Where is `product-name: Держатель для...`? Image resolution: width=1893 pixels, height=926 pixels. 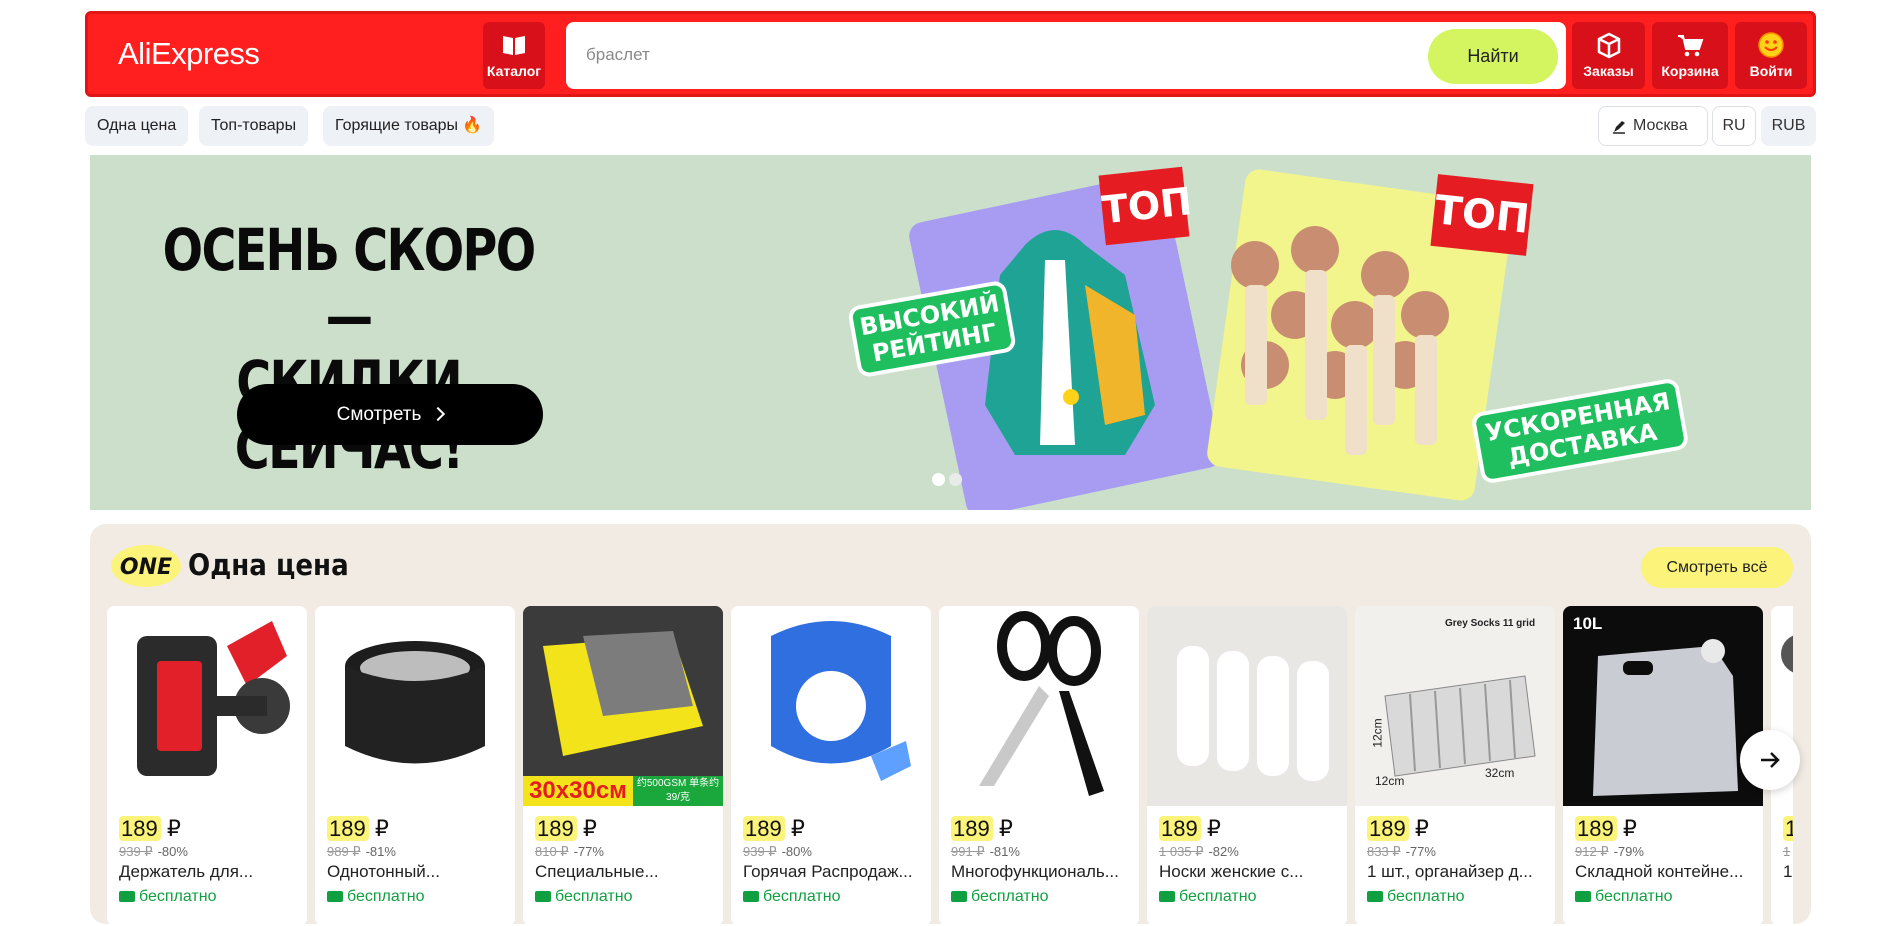 product-name: Держатель для... is located at coordinates (186, 871).